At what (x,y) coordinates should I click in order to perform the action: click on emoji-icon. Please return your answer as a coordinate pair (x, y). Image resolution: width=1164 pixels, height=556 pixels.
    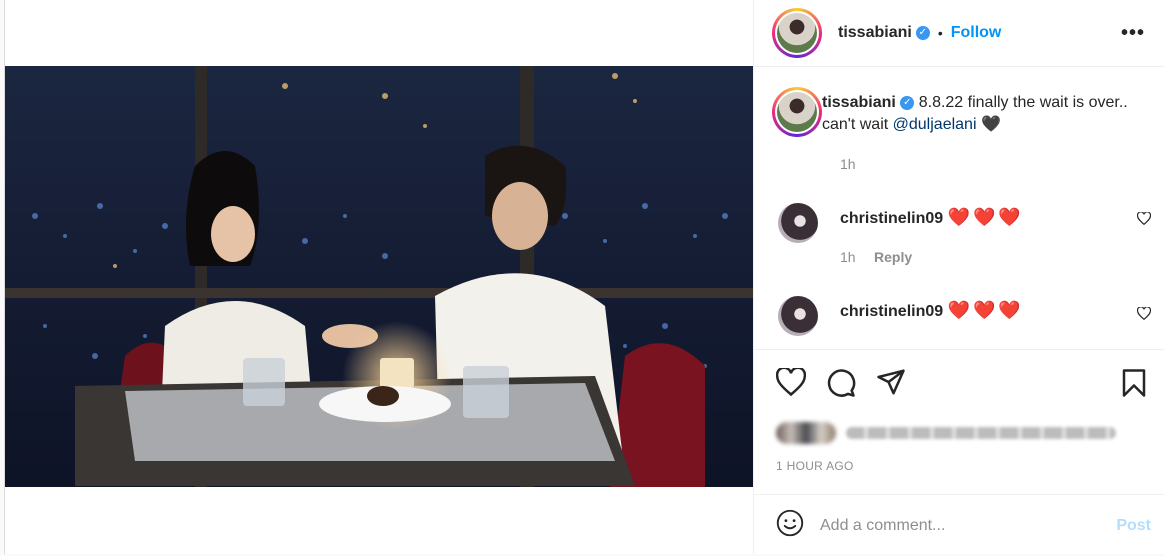
    Looking at the image, I should click on (790, 525).